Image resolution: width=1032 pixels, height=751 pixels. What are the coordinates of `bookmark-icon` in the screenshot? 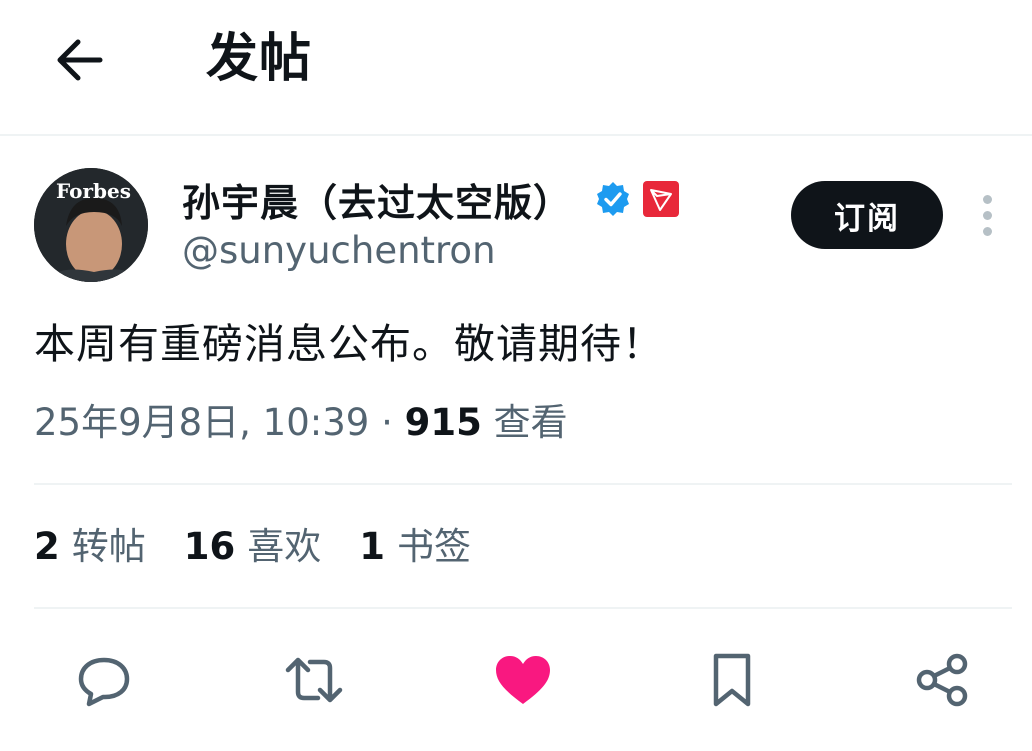 It's located at (732, 680).